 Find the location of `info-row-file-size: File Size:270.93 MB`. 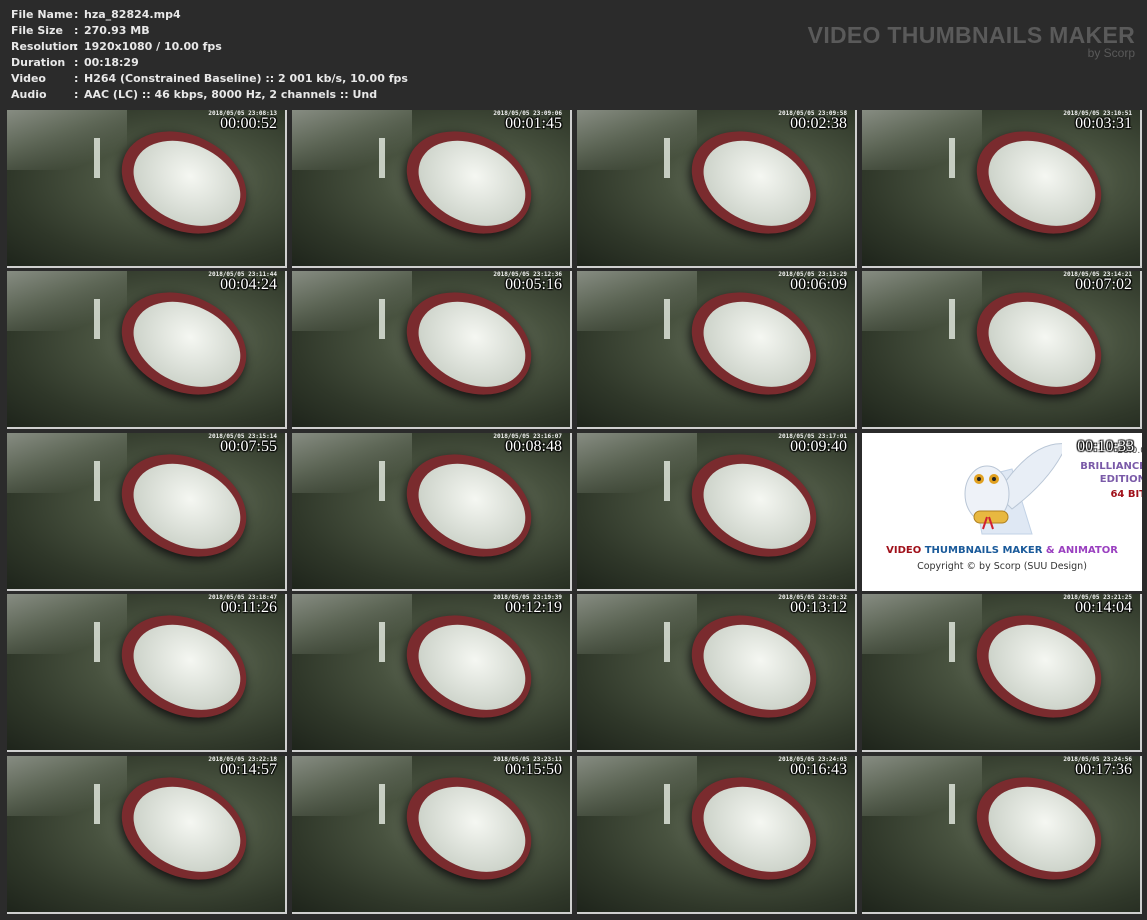

info-row-file-size: File Size:270.93 MB is located at coordinates (80, 31).